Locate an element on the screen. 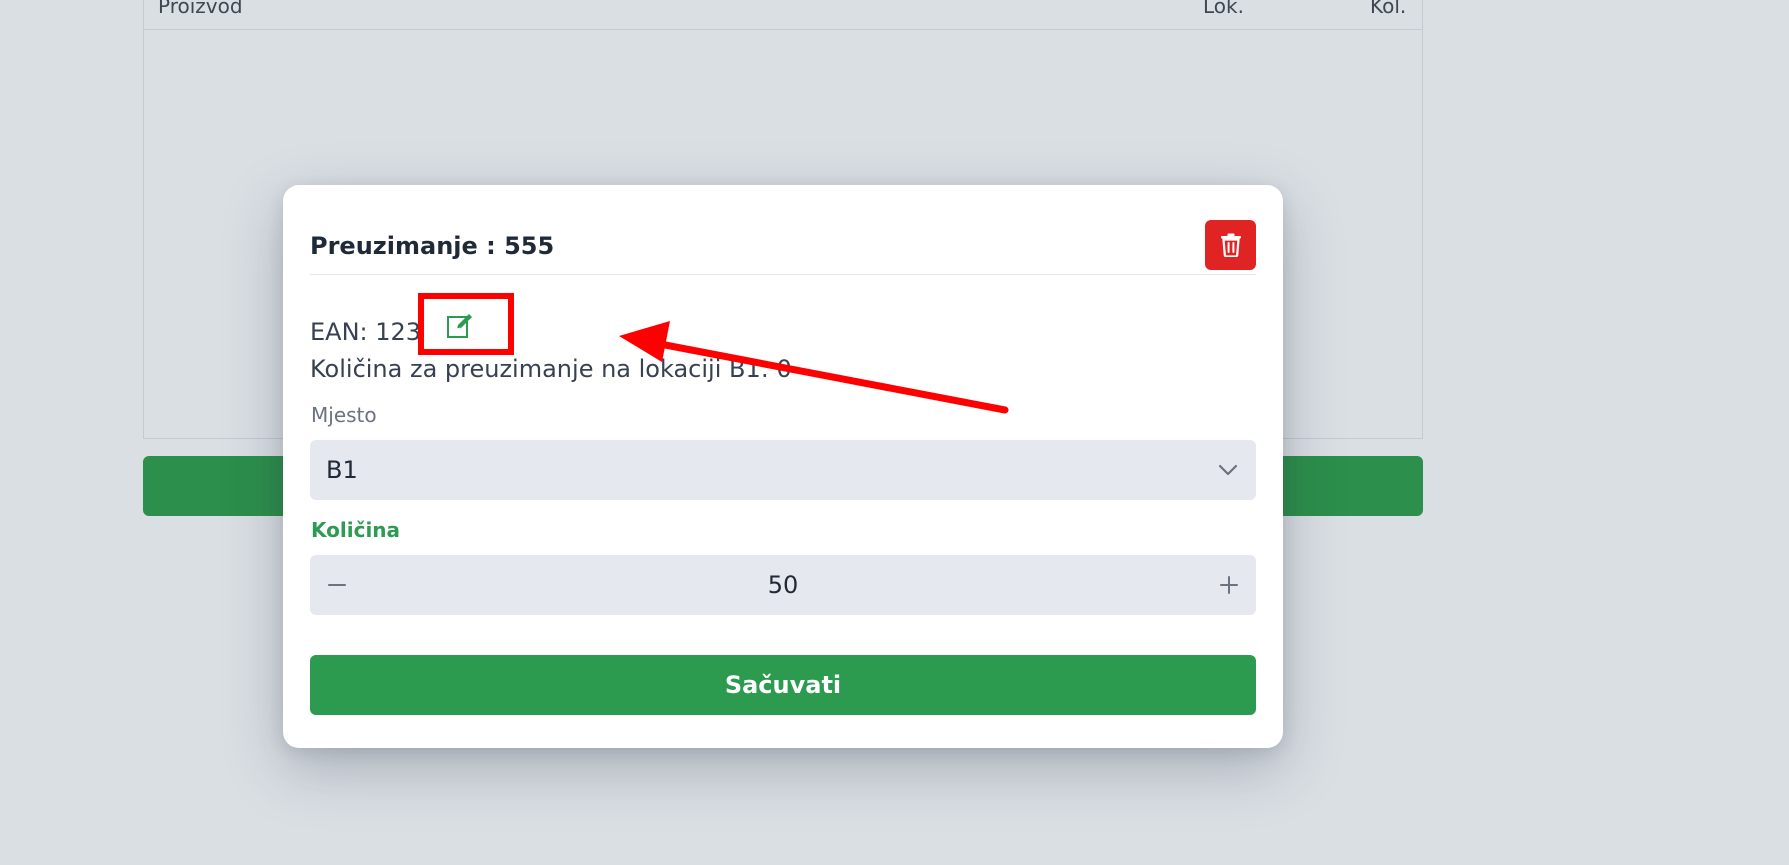  column-header-quantity: Kol. is located at coordinates (1388, 9).